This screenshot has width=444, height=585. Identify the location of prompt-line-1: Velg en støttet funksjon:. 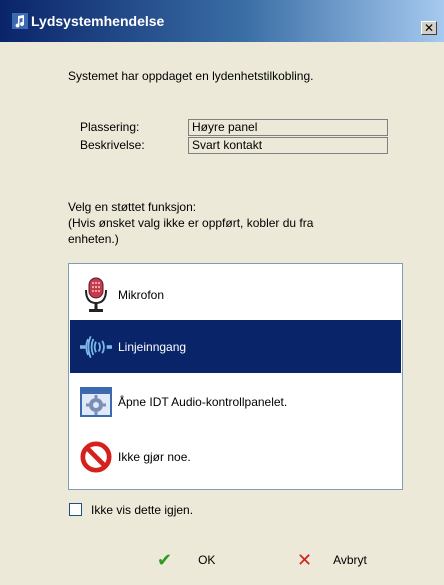
(132, 207).